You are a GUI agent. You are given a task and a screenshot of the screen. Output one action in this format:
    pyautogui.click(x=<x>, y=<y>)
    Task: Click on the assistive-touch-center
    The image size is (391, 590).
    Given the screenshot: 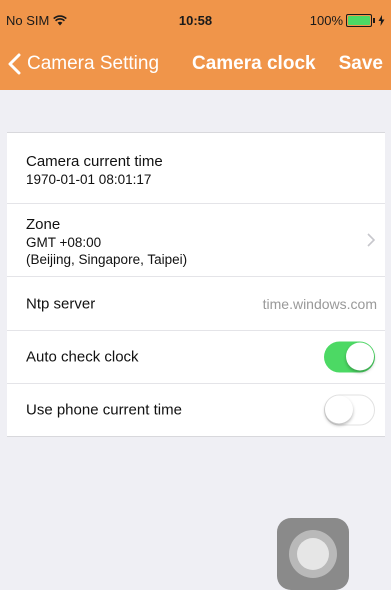 What is the action you would take?
    pyautogui.click(x=313, y=554)
    